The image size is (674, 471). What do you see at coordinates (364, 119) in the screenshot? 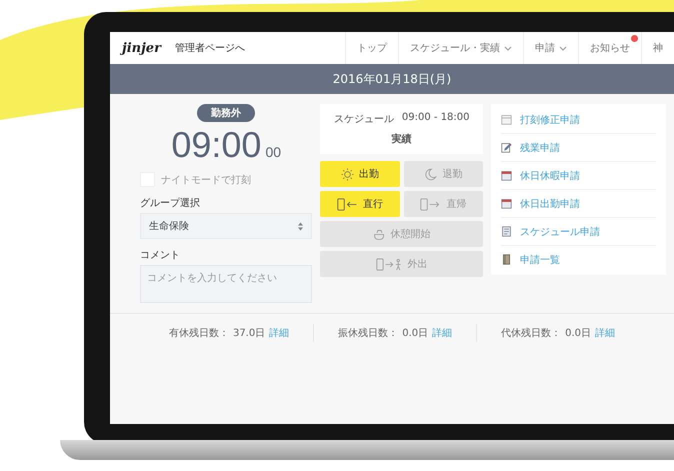
I see `schedule-label: スケジュール` at bounding box center [364, 119].